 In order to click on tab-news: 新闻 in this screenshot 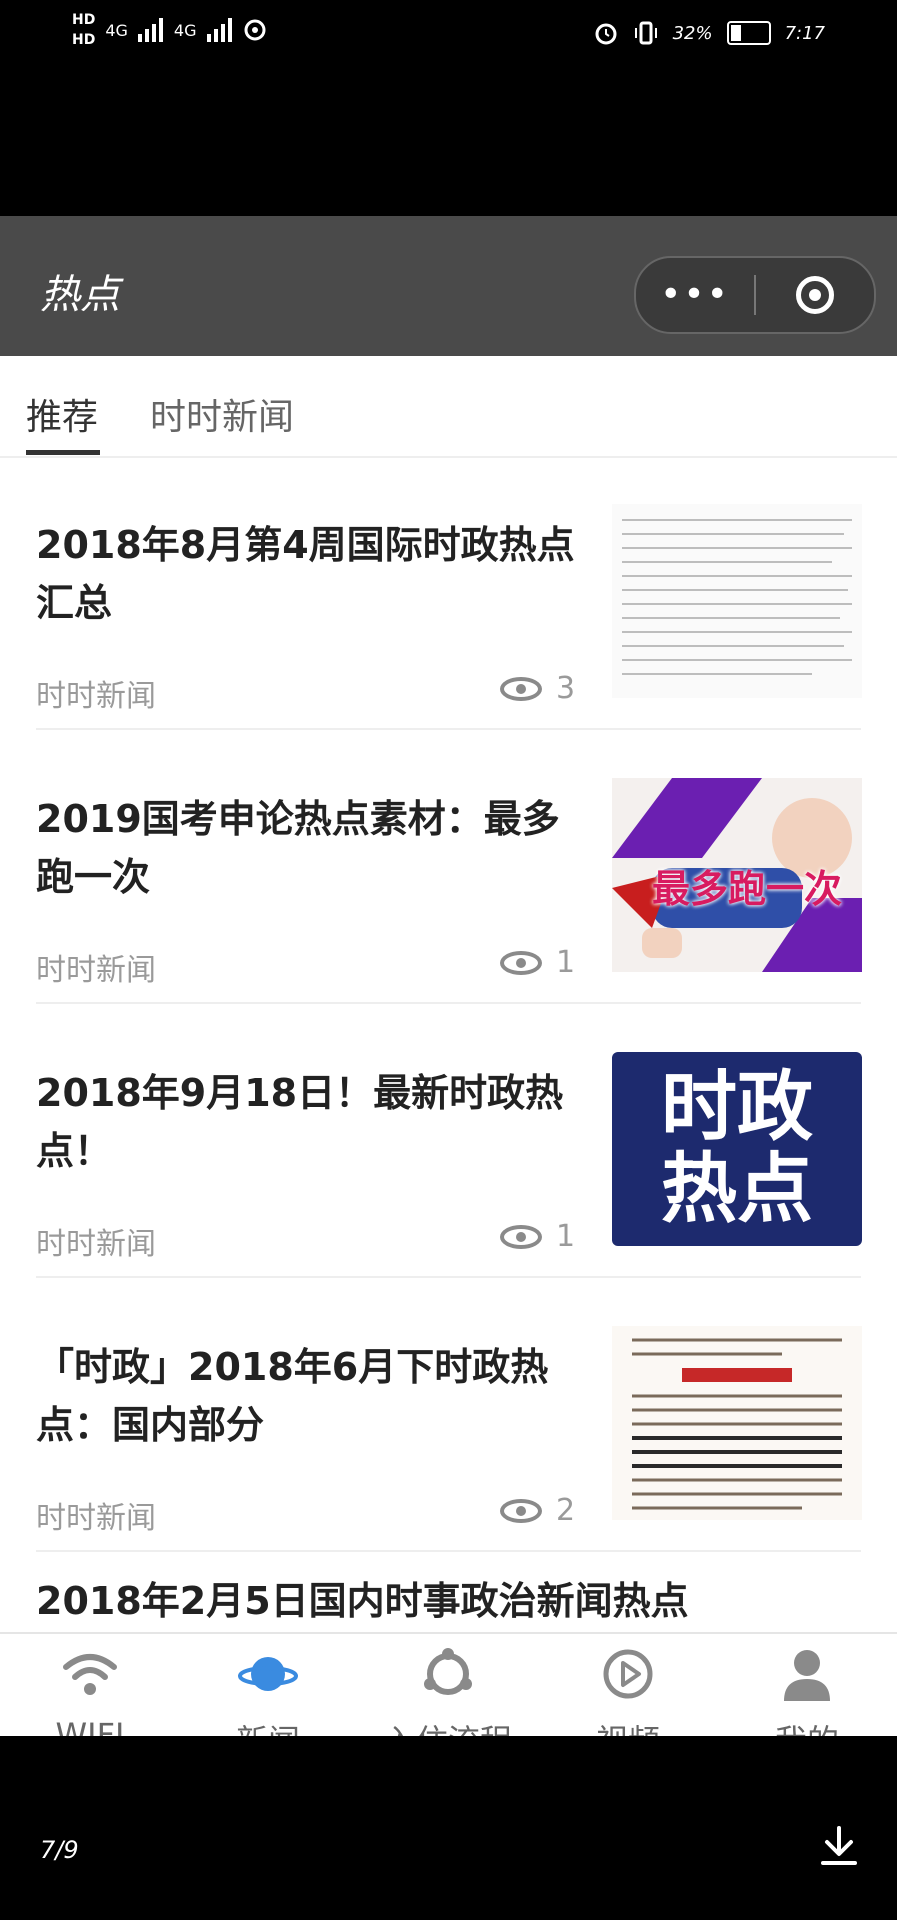, I will do `click(268, 1690)`.